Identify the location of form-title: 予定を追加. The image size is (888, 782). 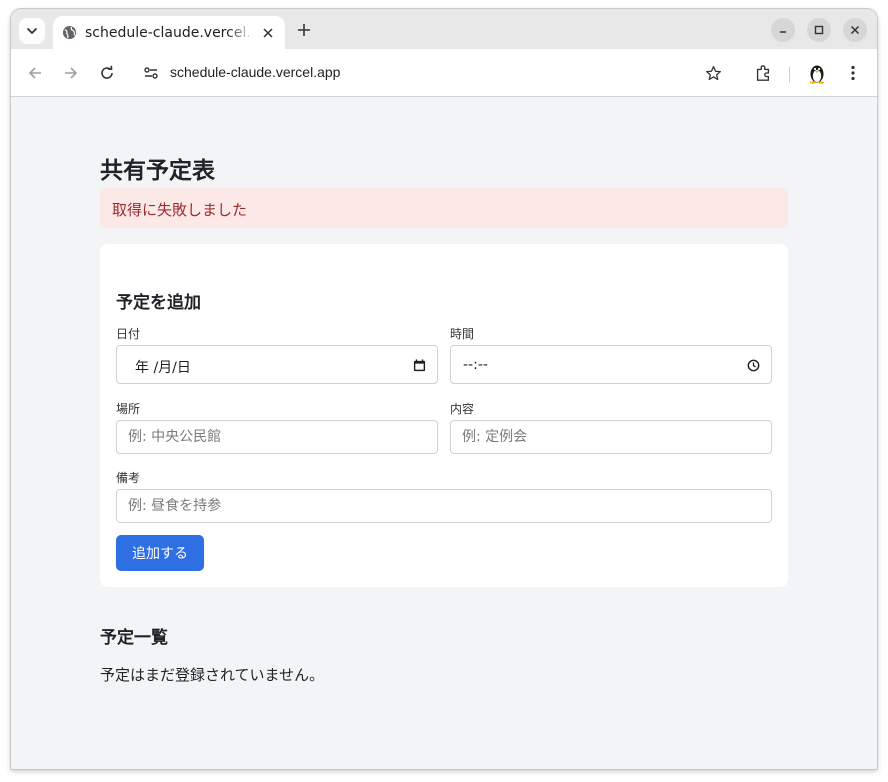
(158, 303).